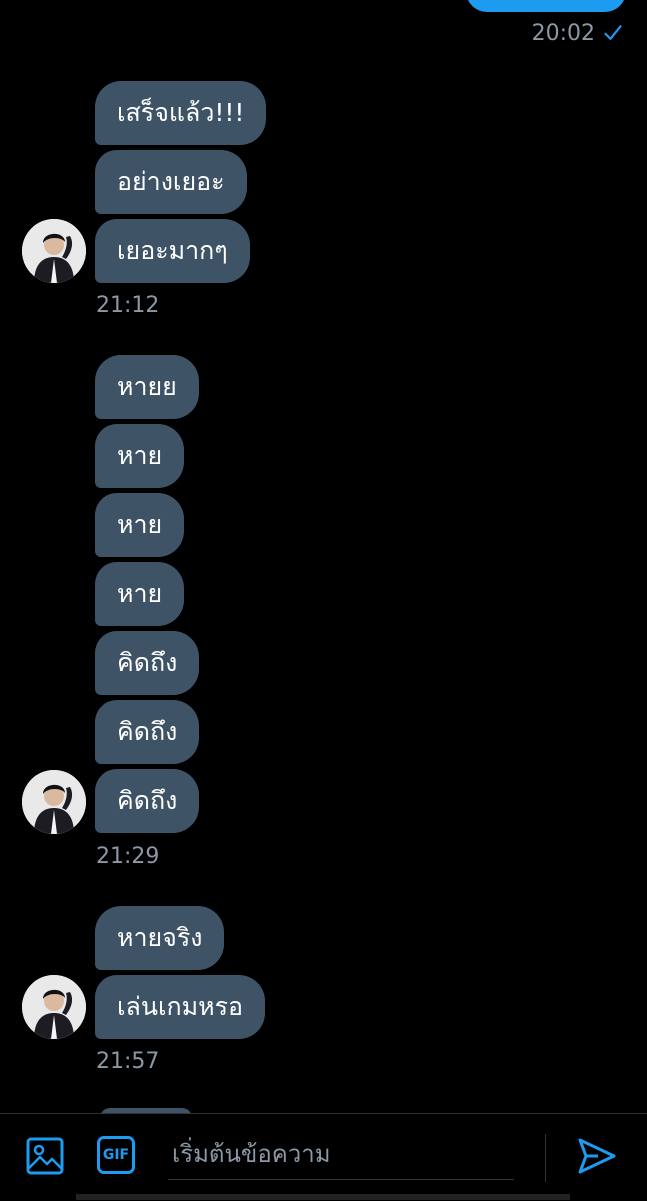 The image size is (647, 1201). I want to click on image-icon, so click(45, 1156).